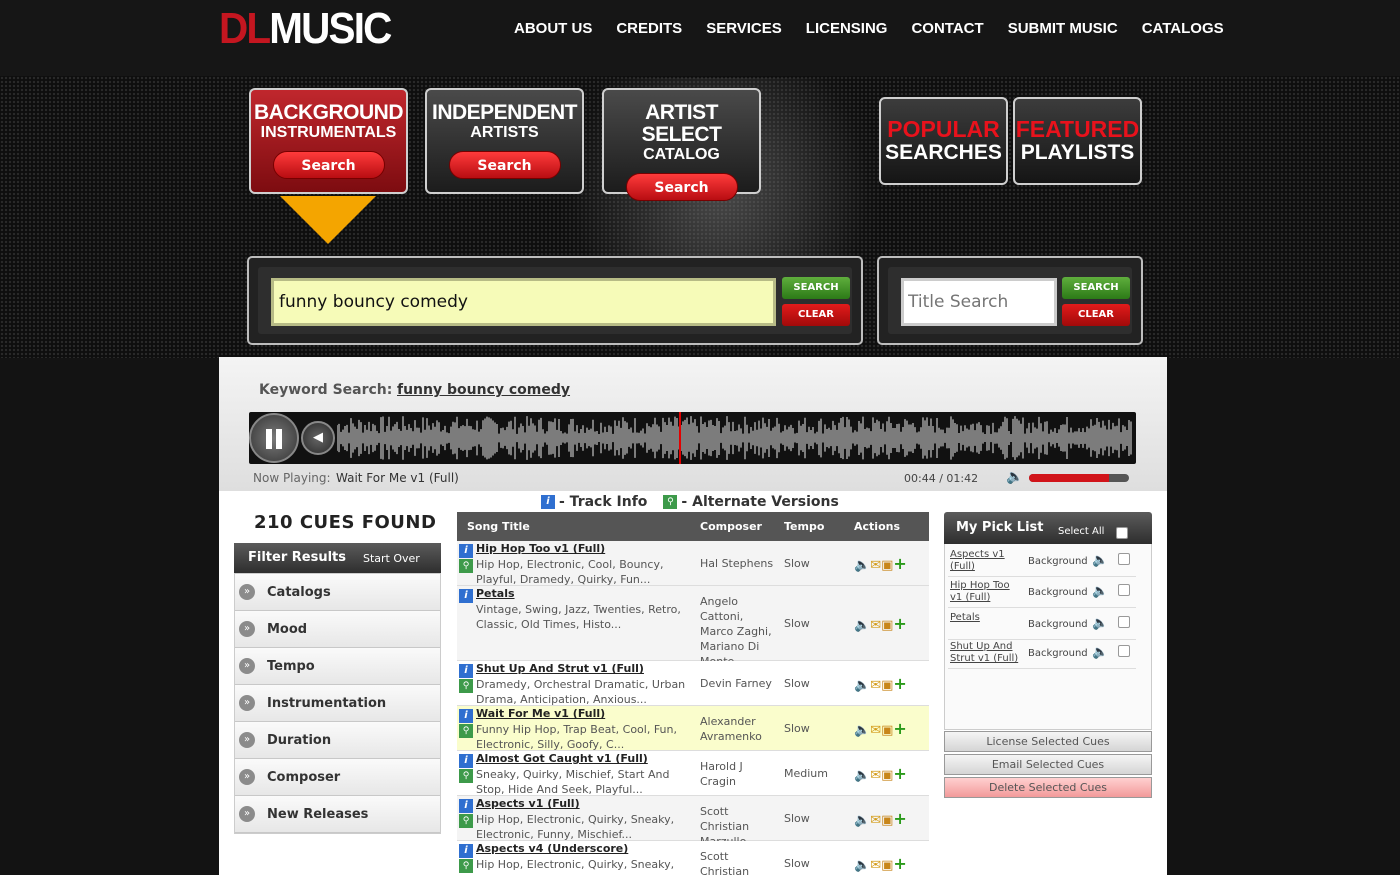 This screenshot has height=875, width=1400. Describe the element at coordinates (947, 28) in the screenshot. I see `nav-contact: CONTACT` at that location.